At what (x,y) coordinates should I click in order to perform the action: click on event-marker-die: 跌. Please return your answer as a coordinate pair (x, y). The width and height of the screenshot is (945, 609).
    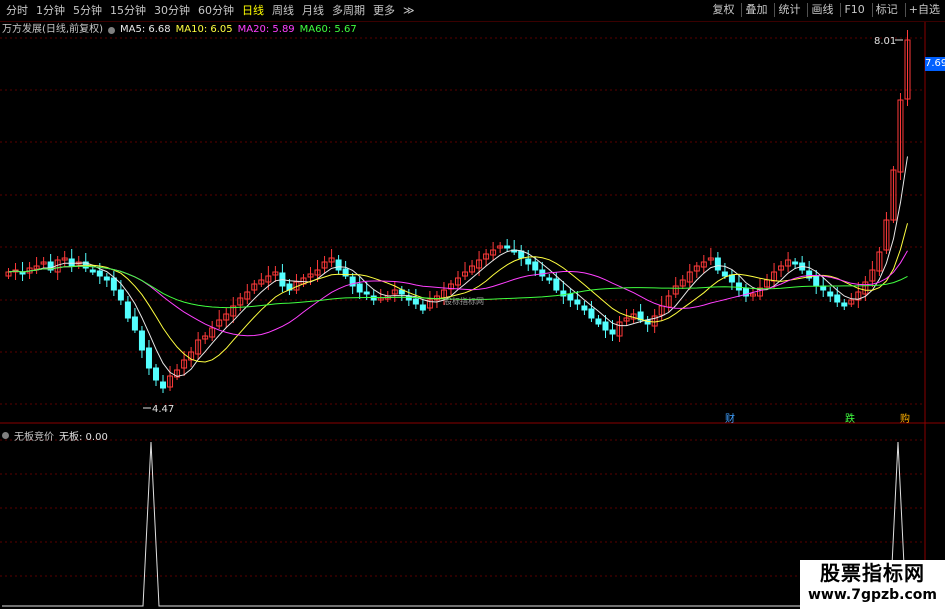
    Looking at the image, I should click on (850, 420).